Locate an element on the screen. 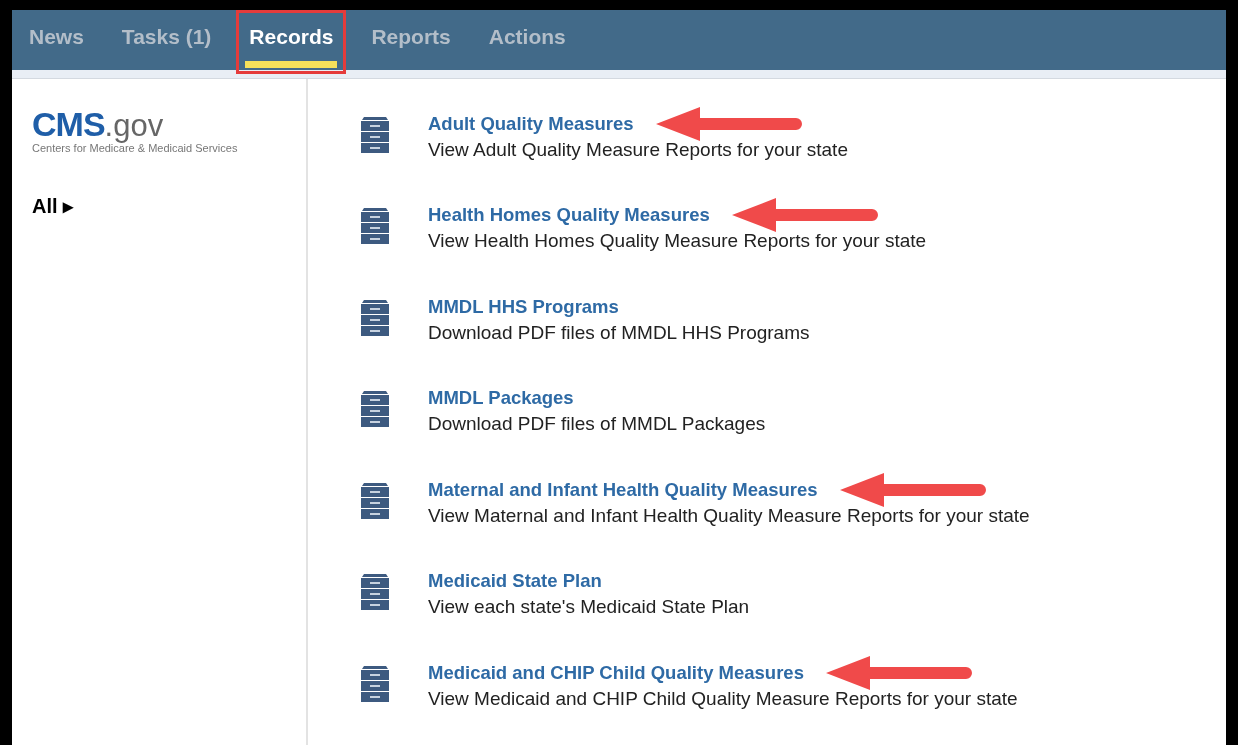 The height and width of the screenshot is (745, 1238). record-link: Medicaid State Plan is located at coordinates (515, 581).